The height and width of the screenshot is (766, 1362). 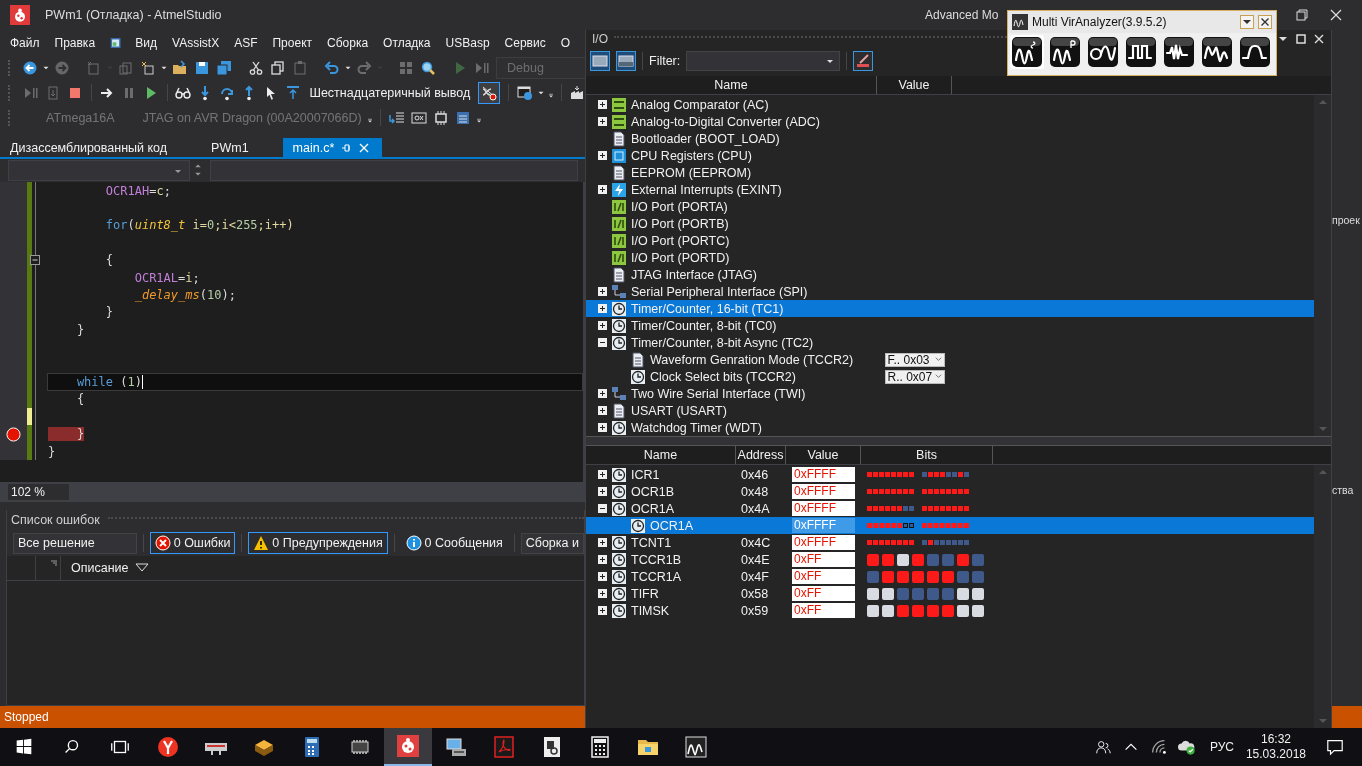 I want to click on info-filter-button: 0 Сообщения, so click(x=454, y=543).